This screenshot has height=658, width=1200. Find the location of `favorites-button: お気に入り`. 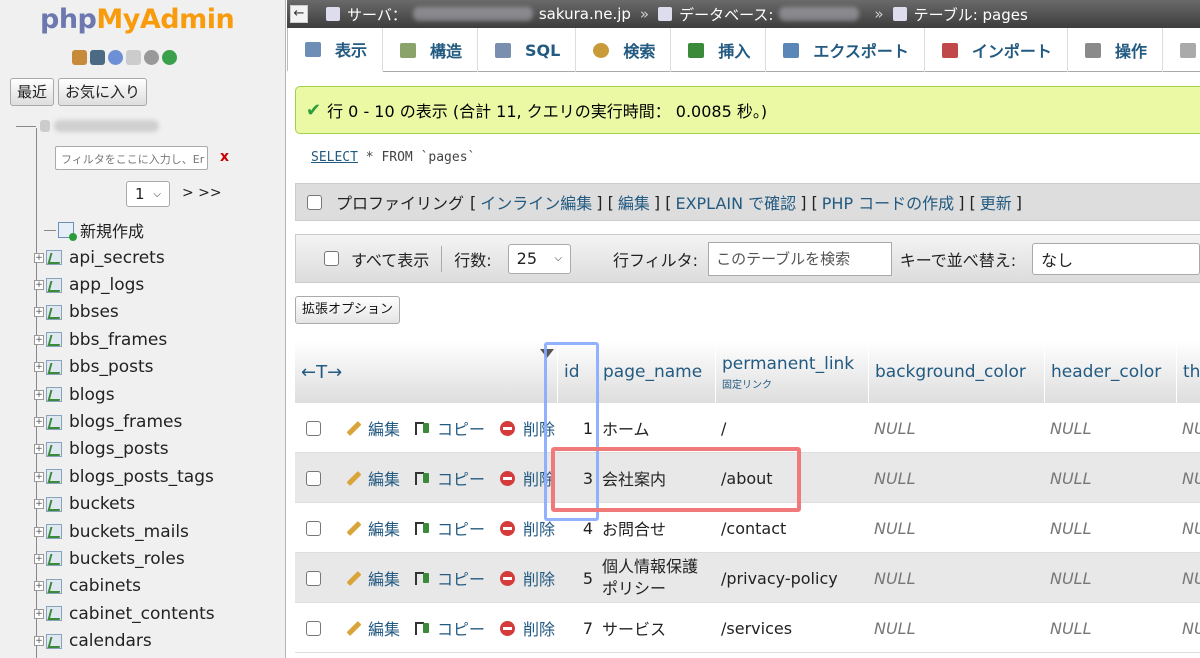

favorites-button: お気に入り is located at coordinates (103, 92).